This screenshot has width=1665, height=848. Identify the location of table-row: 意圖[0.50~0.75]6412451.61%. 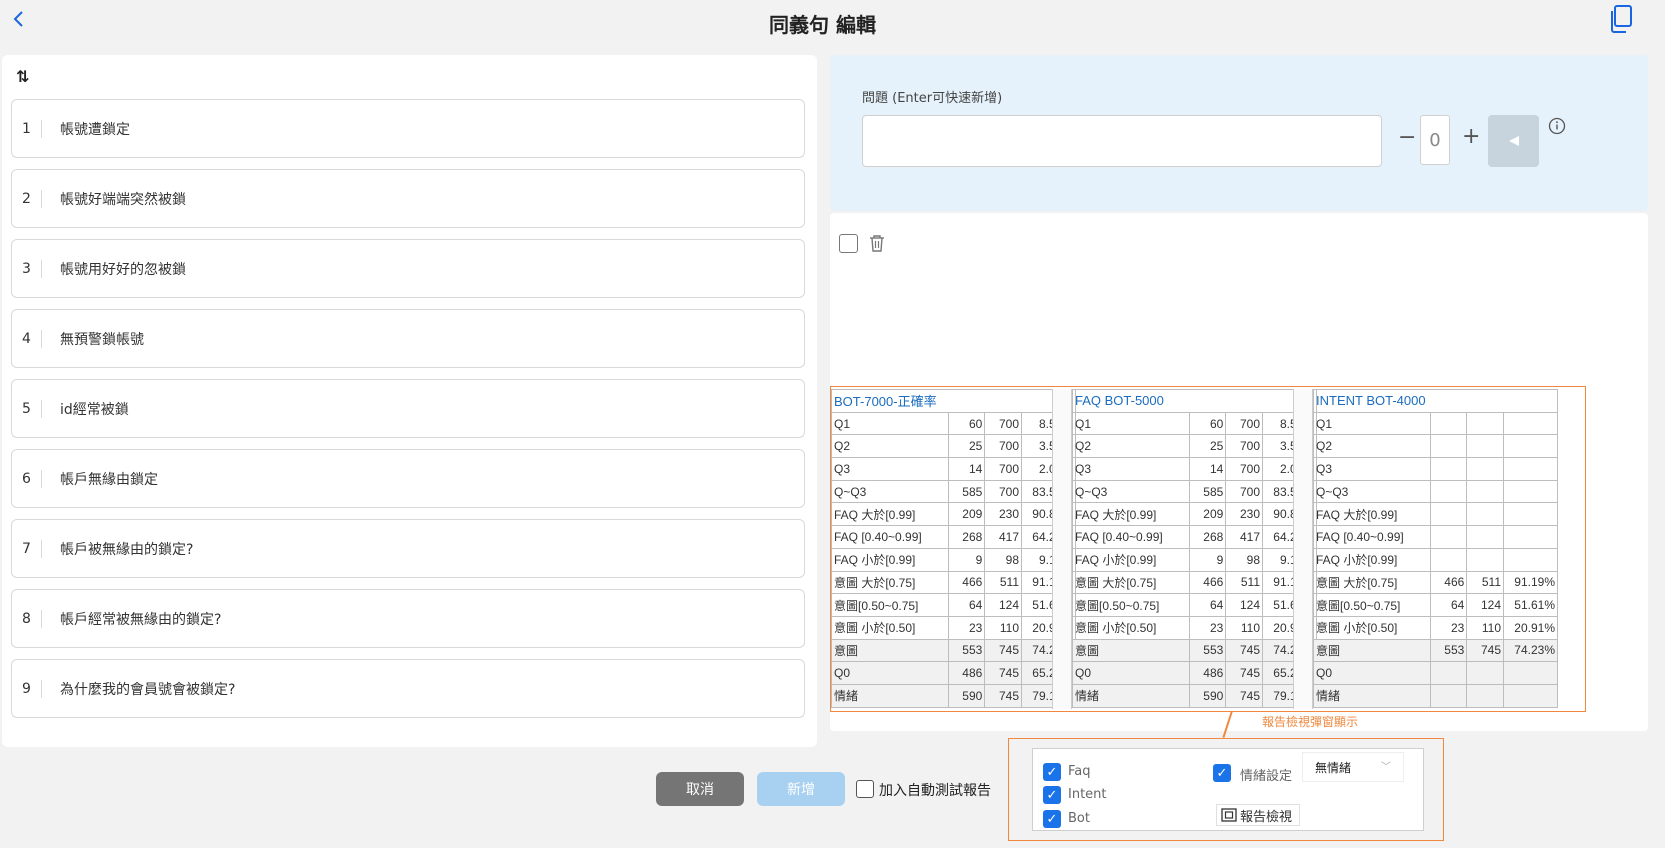
(953, 605).